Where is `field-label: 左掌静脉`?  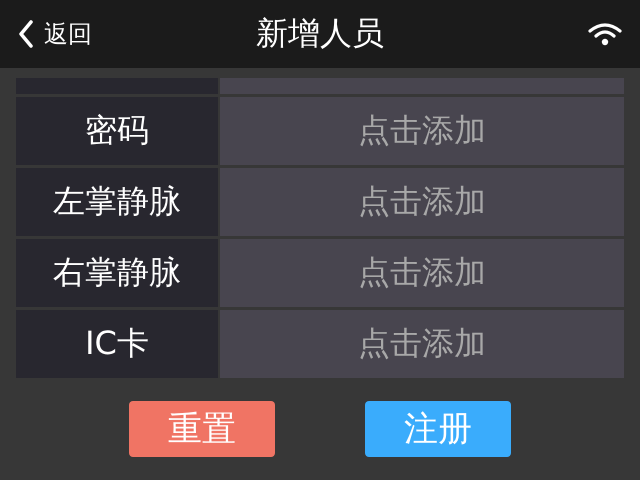 field-label: 左掌静脉 is located at coordinates (117, 202).